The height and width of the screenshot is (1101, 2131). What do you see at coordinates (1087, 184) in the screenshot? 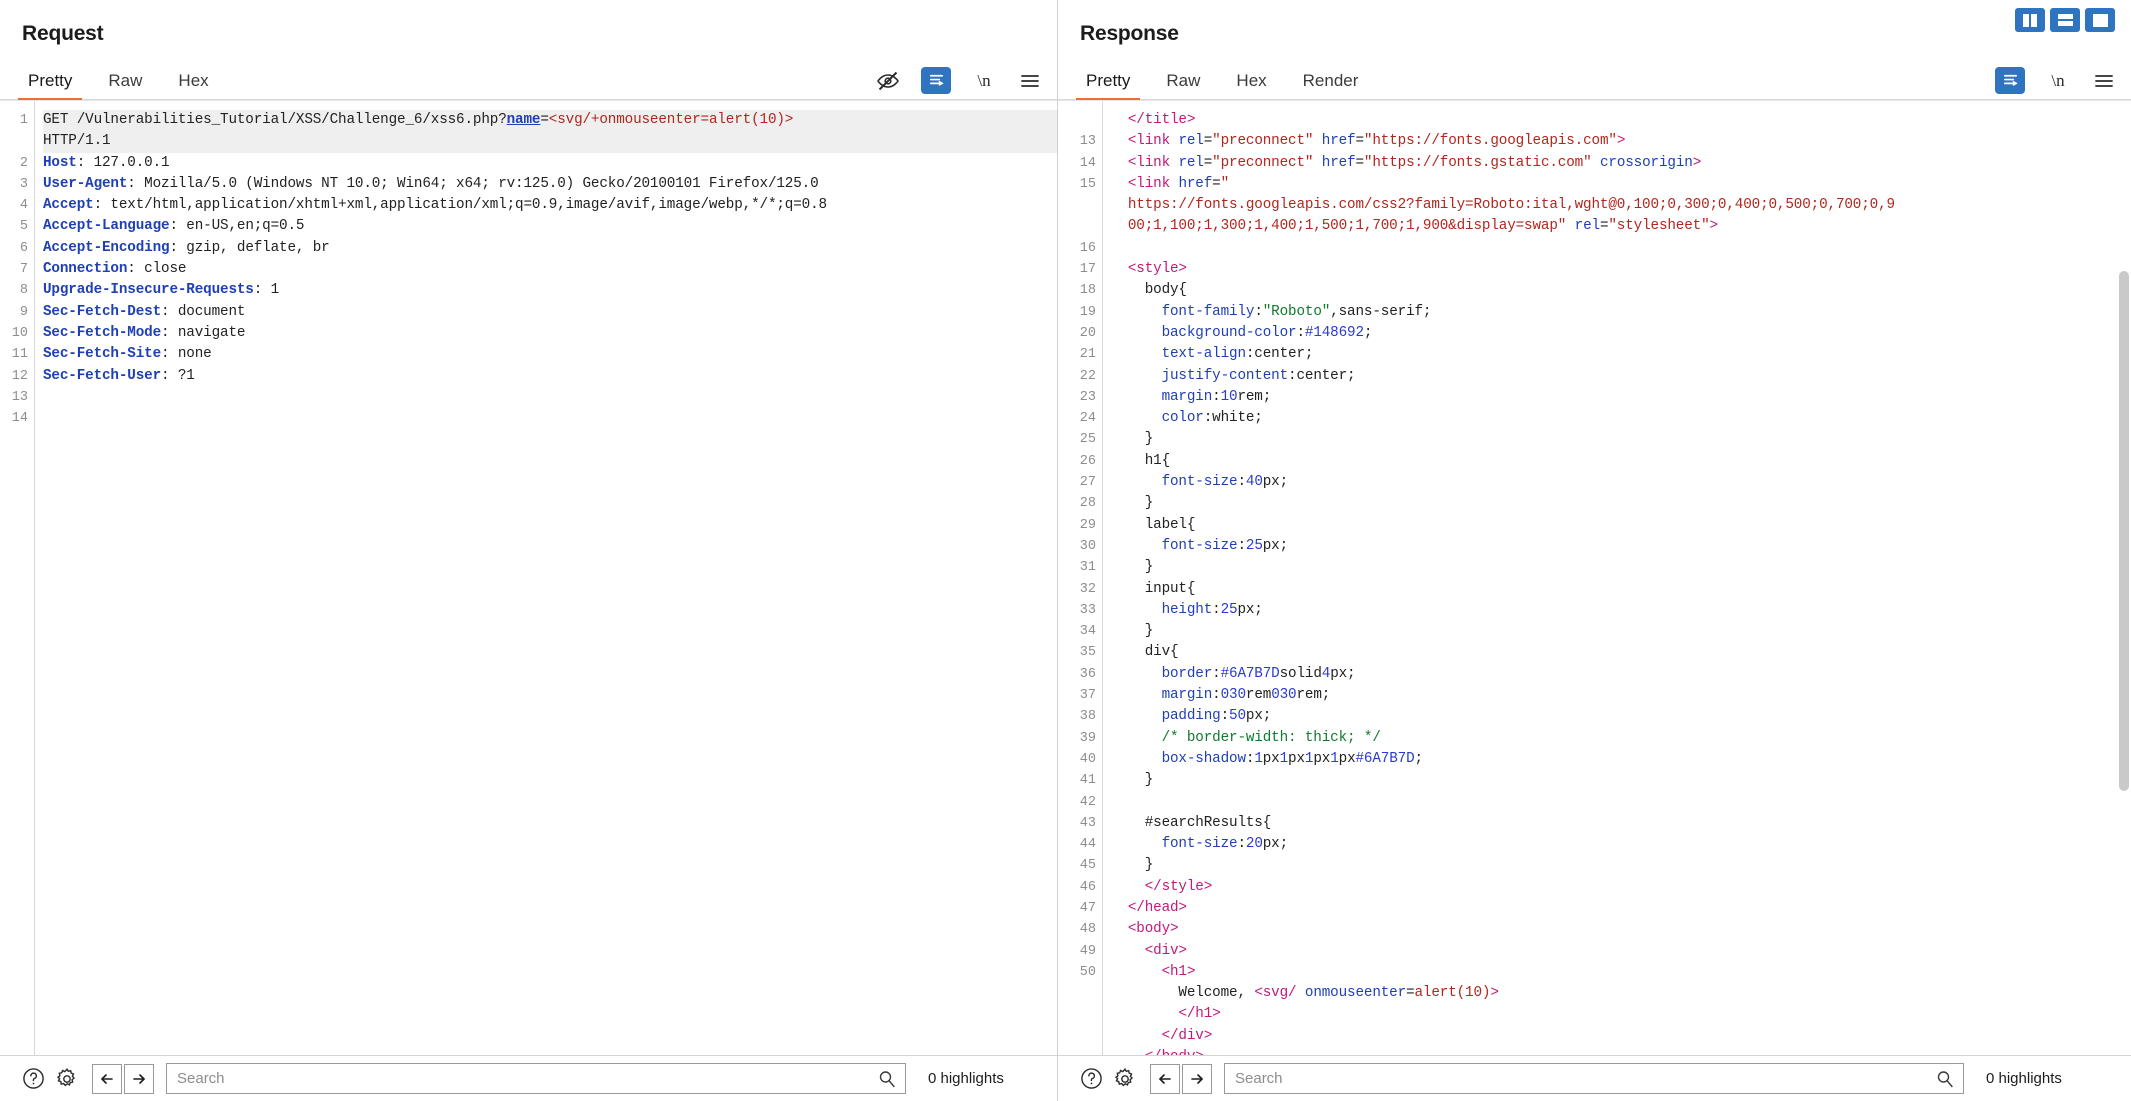
I see `line-number: 15` at bounding box center [1087, 184].